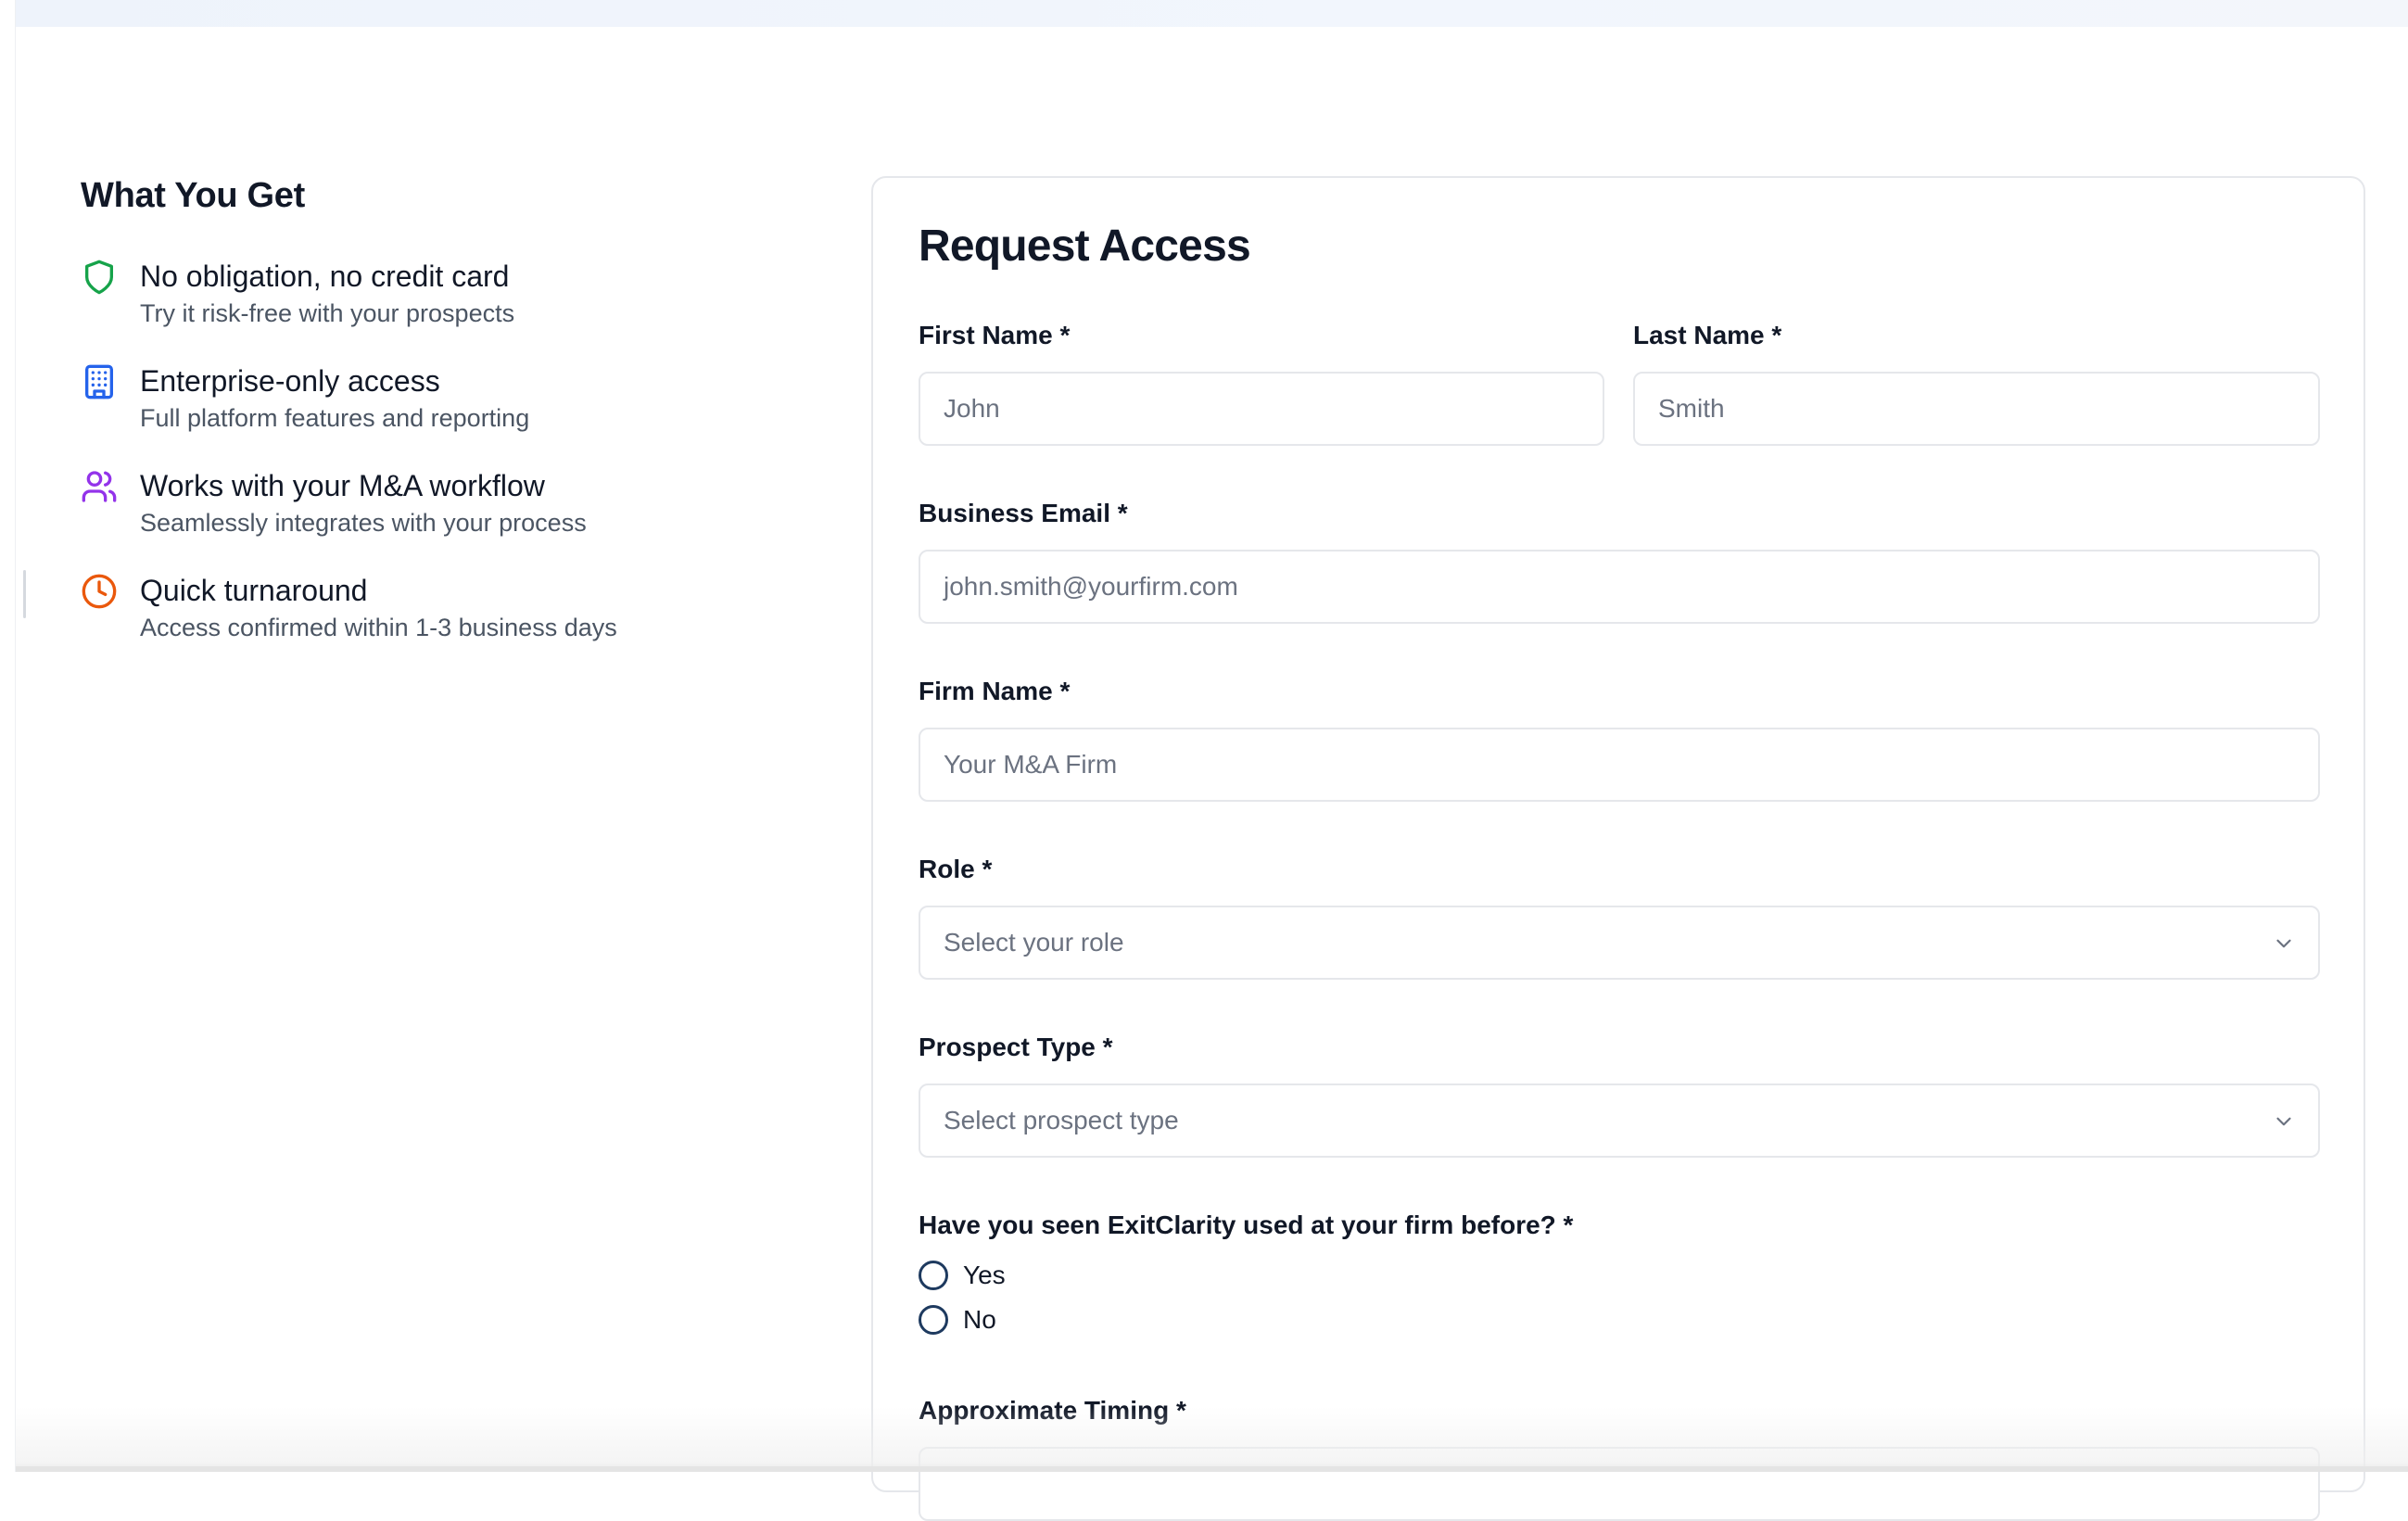  What do you see at coordinates (1707, 335) in the screenshot?
I see `last-name-label: Last Name *` at bounding box center [1707, 335].